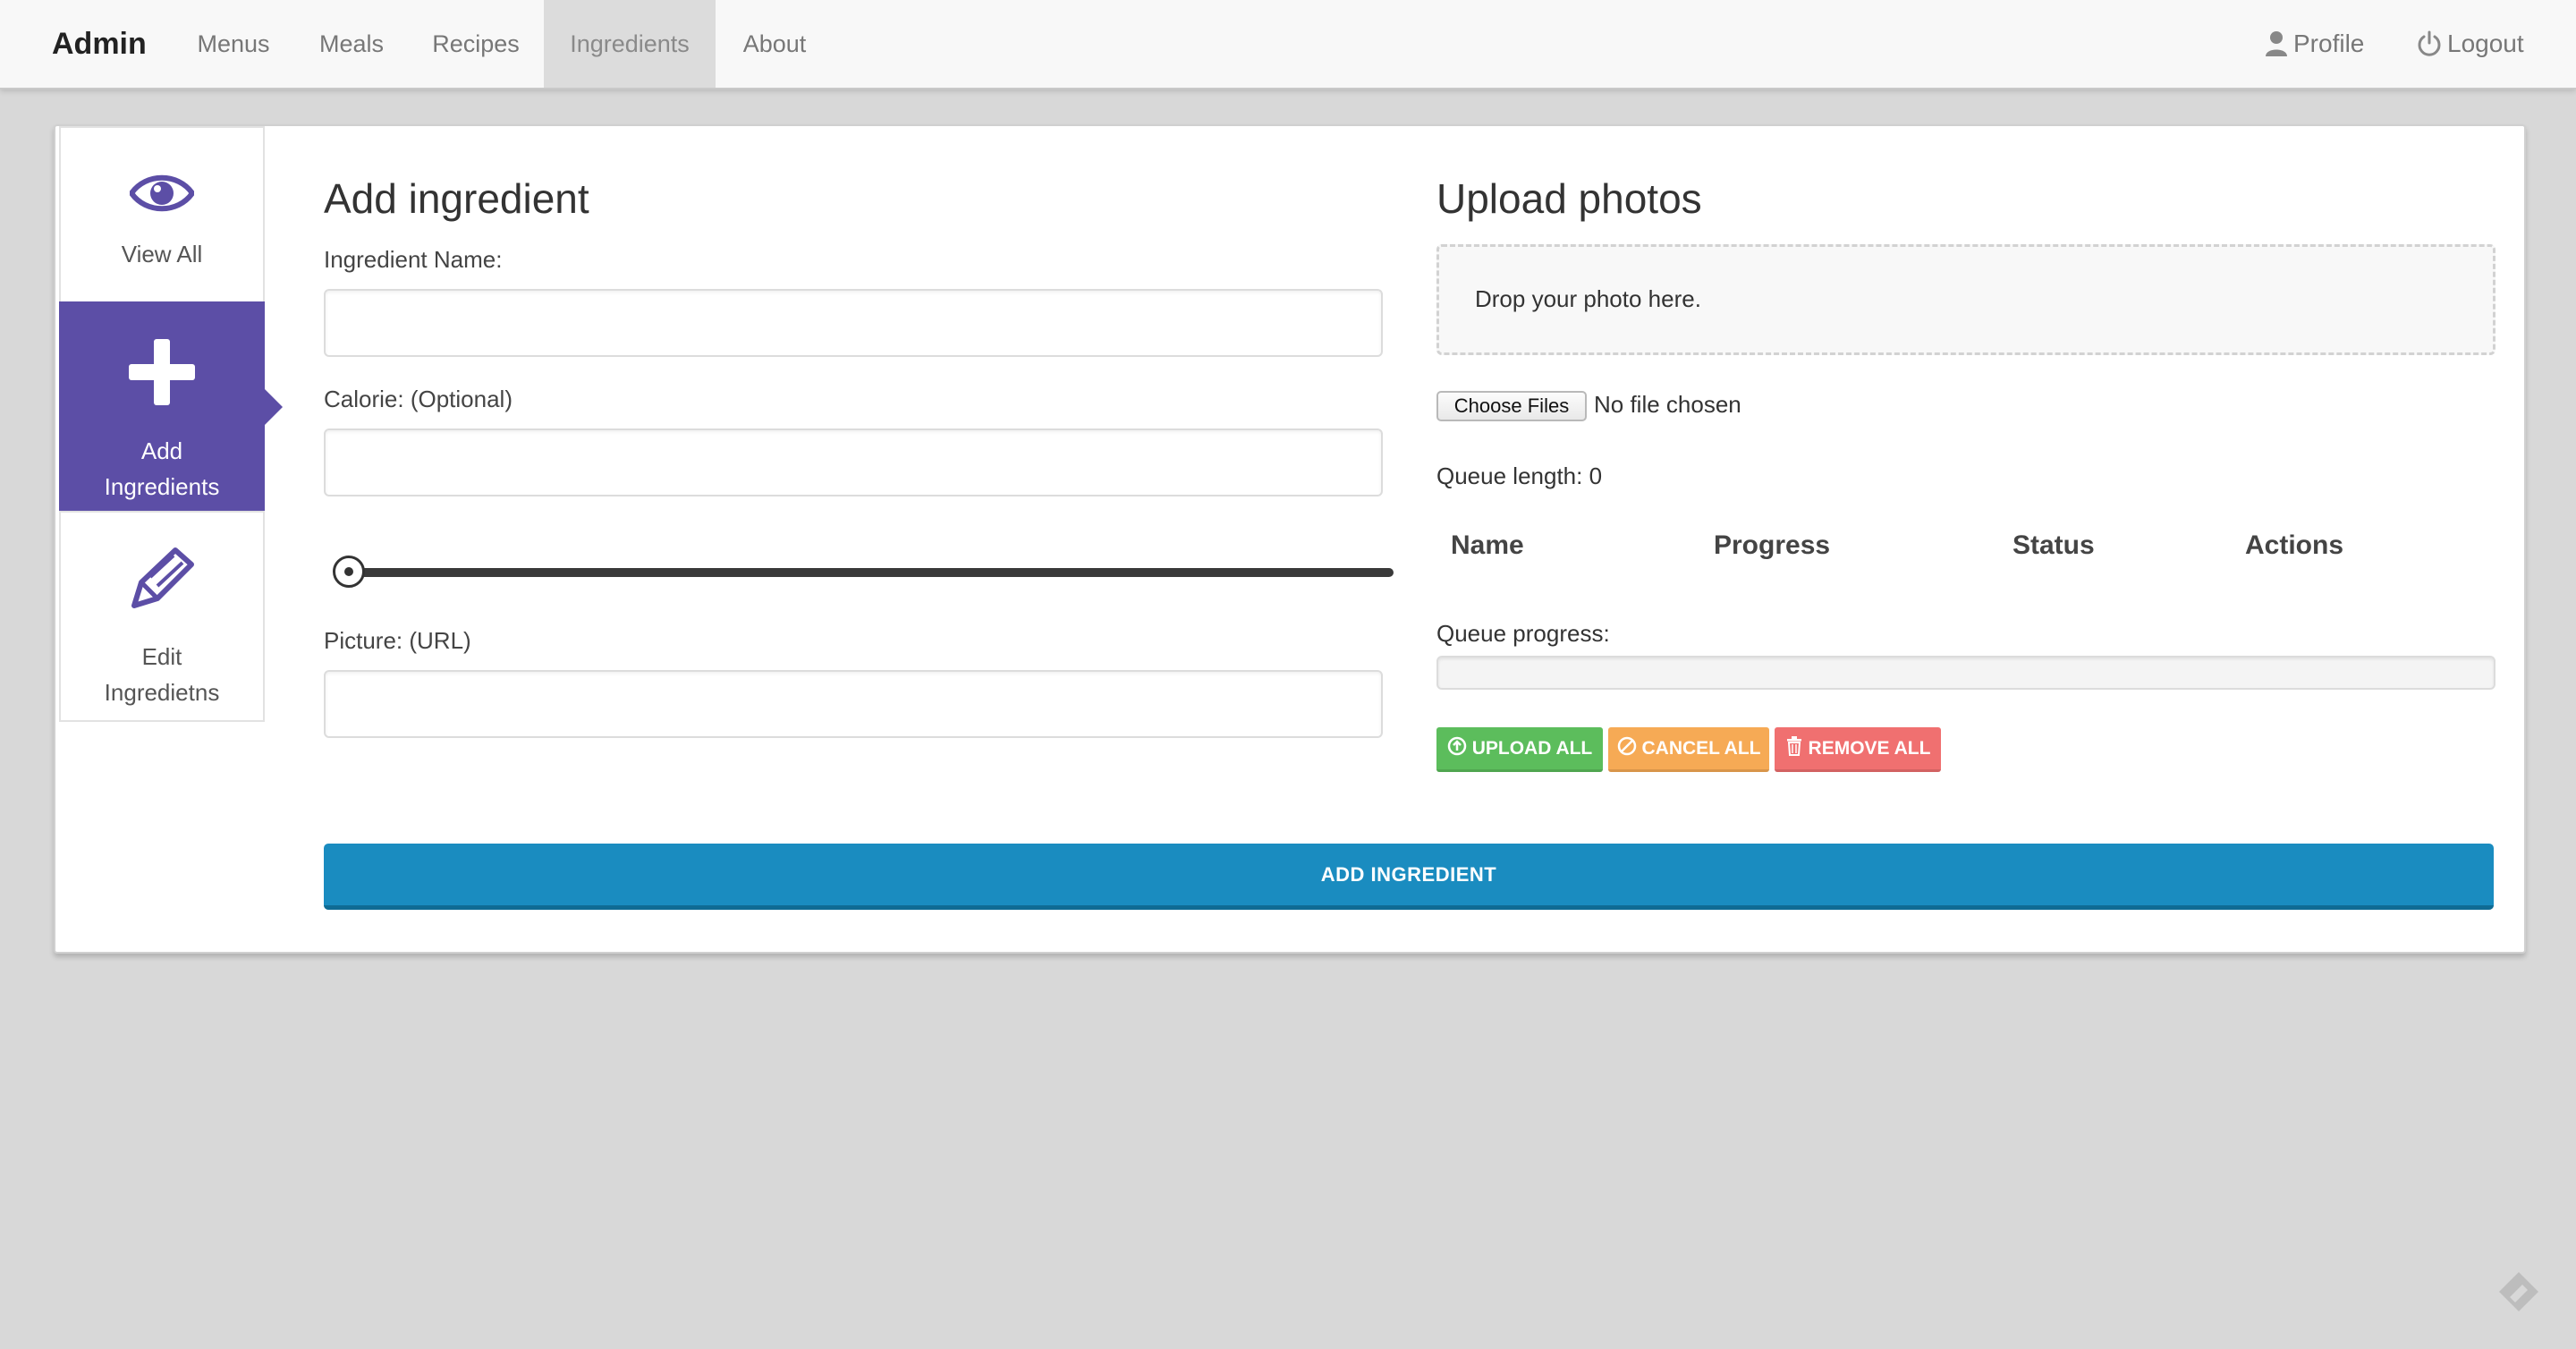  I want to click on profile-label: Profile, so click(2329, 43).